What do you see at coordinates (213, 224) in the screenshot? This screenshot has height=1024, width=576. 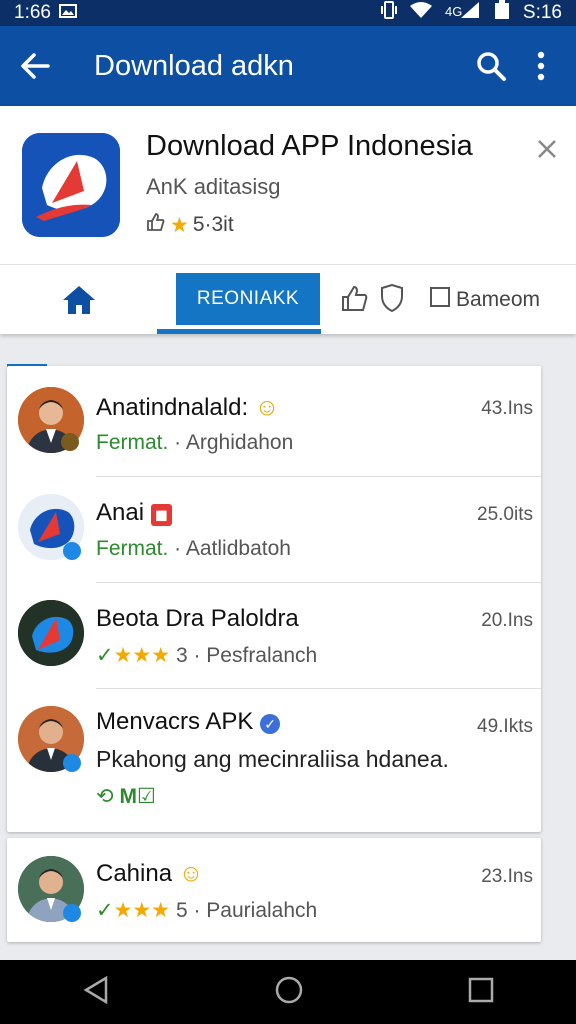 I see `app-rating-value: 5·3it` at bounding box center [213, 224].